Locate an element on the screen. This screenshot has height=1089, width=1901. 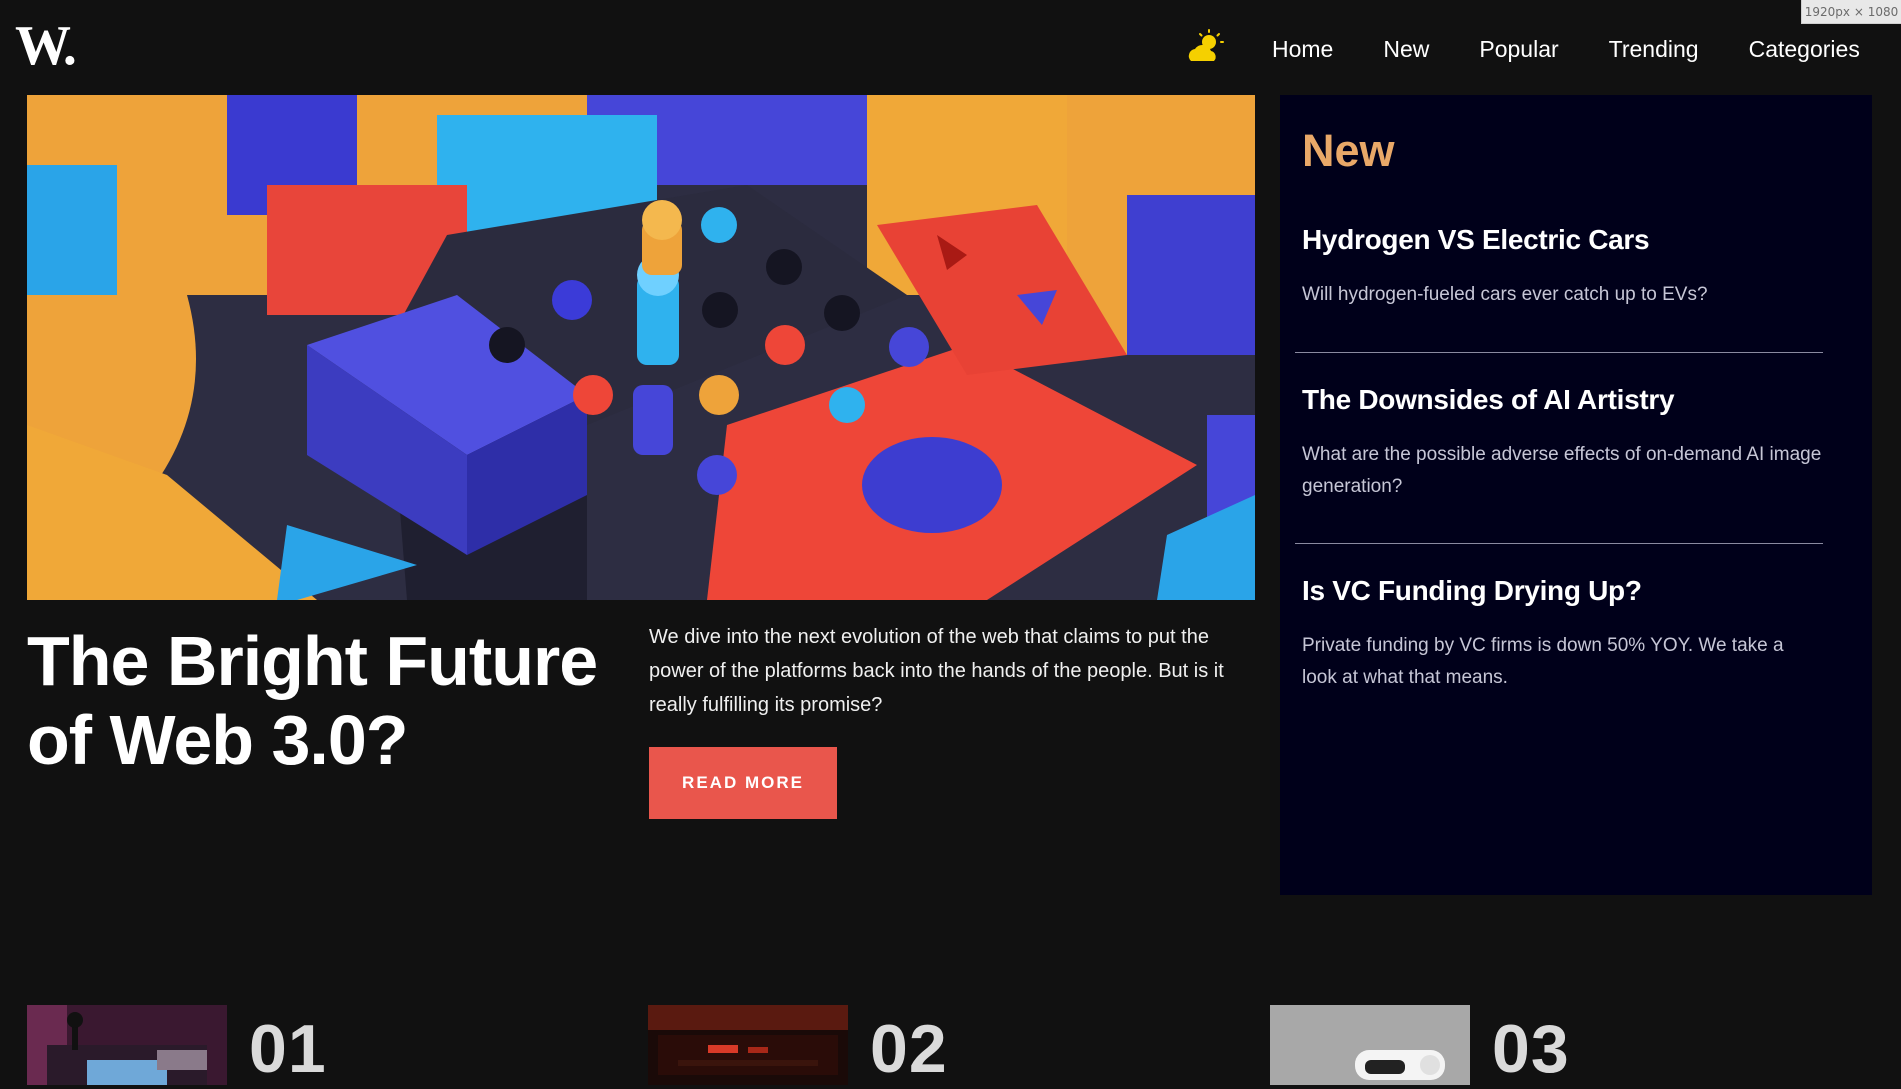
article-card: 03 is located at coordinates (1570, 1046).